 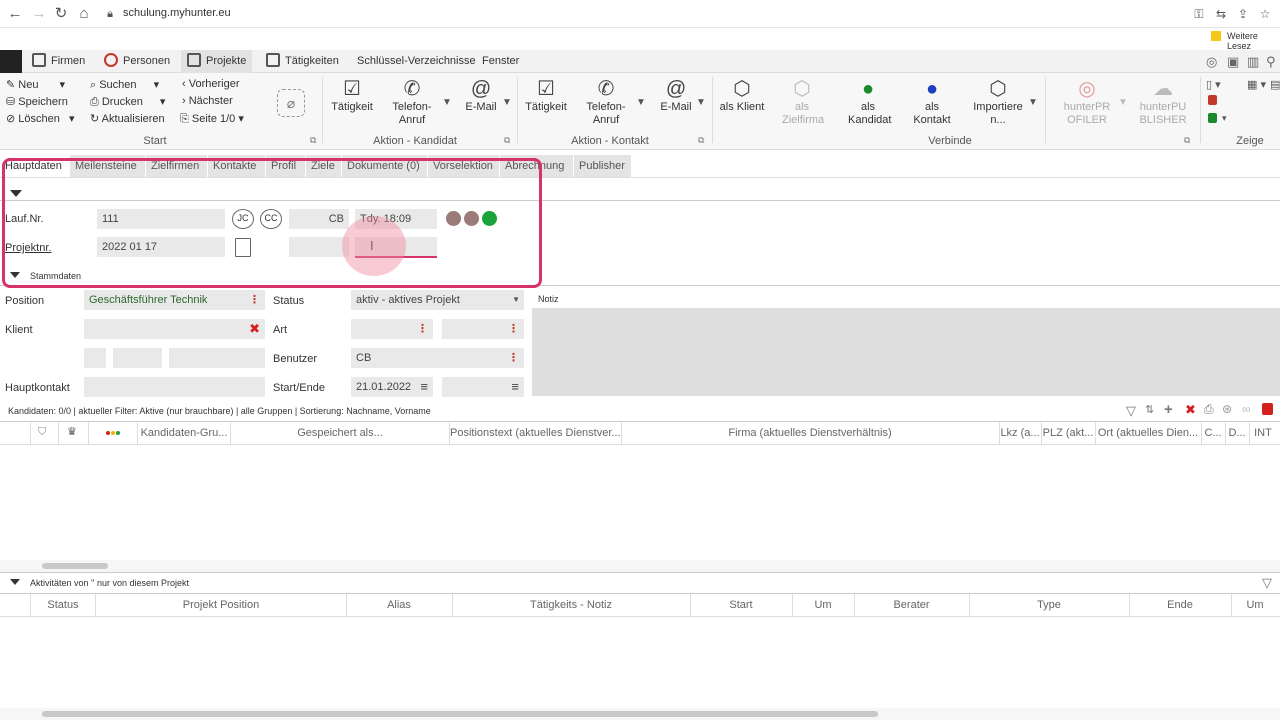 What do you see at coordinates (464, 166) in the screenshot?
I see `tab-vorselektion: Vorselektion` at bounding box center [464, 166].